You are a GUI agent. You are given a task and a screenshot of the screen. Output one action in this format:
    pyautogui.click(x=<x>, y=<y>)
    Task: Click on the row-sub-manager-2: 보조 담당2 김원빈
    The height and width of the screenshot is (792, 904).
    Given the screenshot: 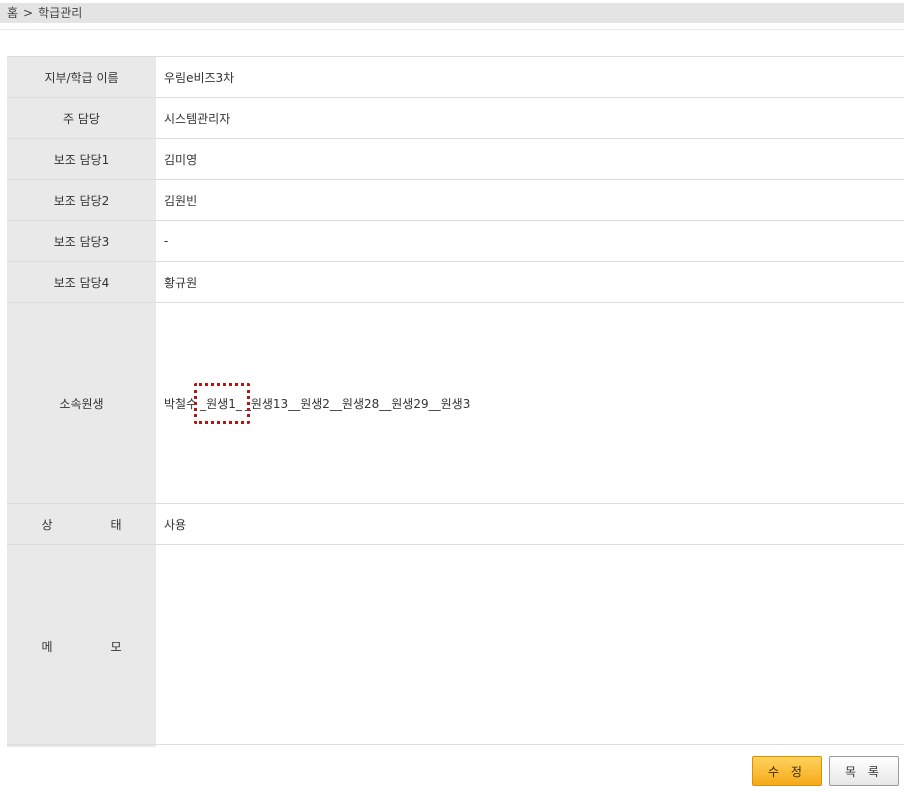 What is the action you would take?
    pyautogui.click(x=455, y=200)
    